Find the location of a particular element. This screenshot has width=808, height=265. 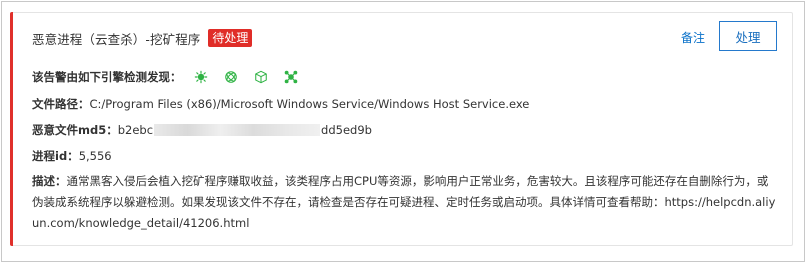

engine-icons is located at coordinates (243, 77).